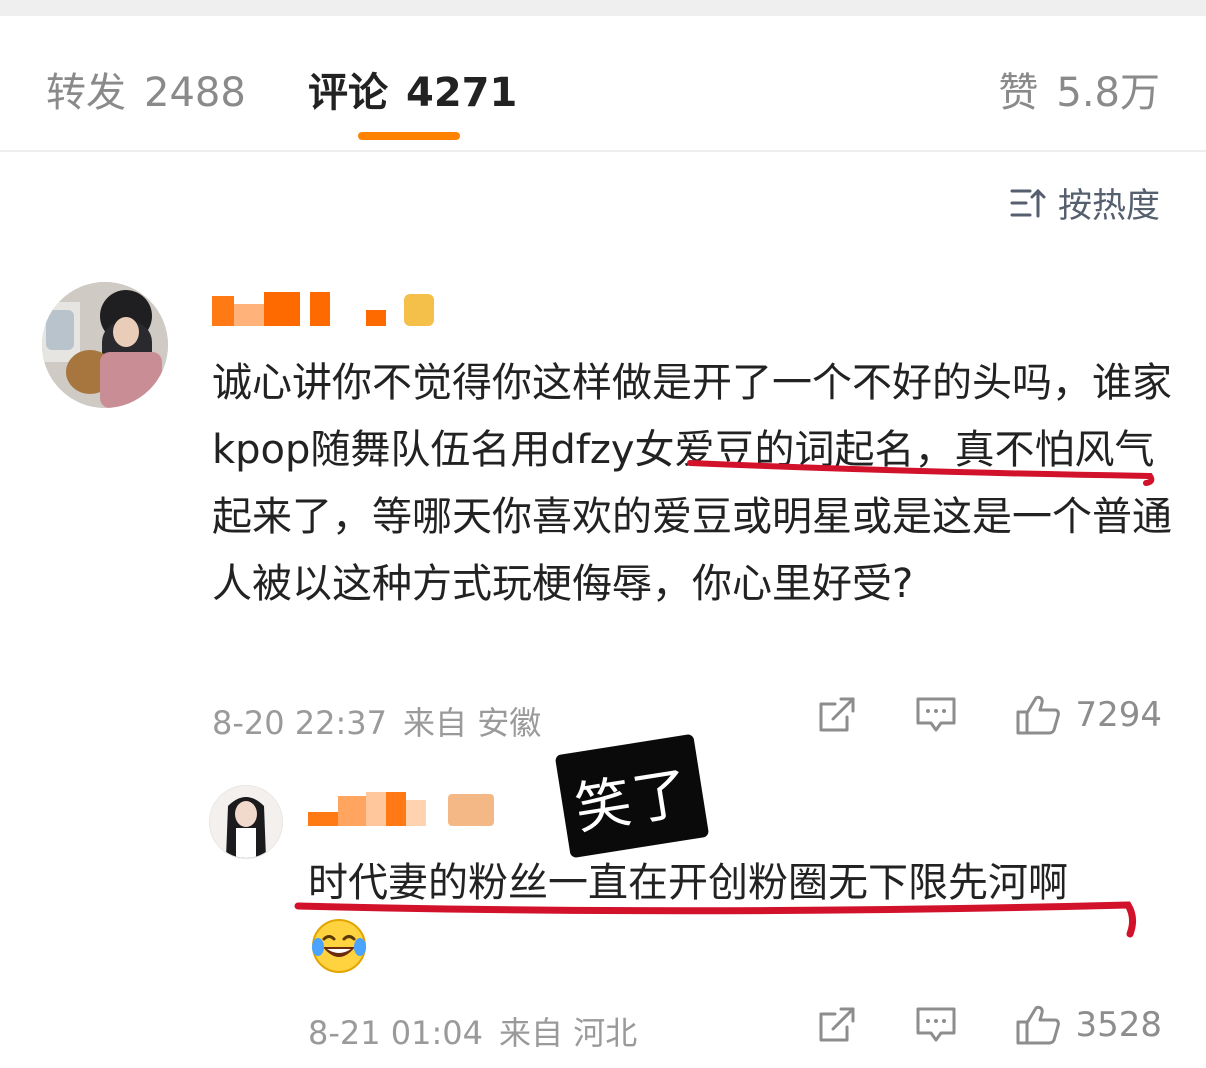  Describe the element at coordinates (328, 309) in the screenshot. I see `username-pixelated` at that location.